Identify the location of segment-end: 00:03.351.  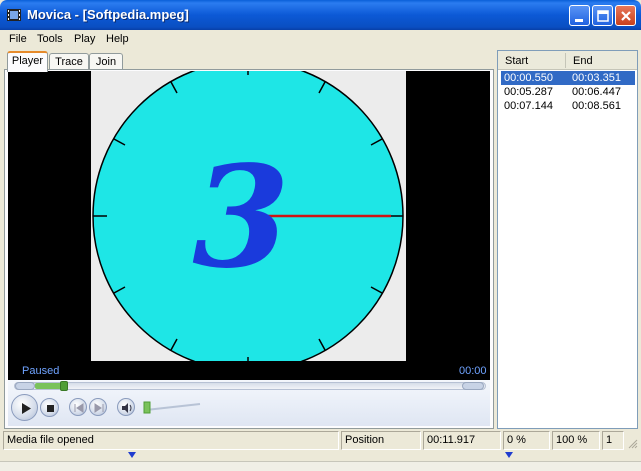
(596, 78).